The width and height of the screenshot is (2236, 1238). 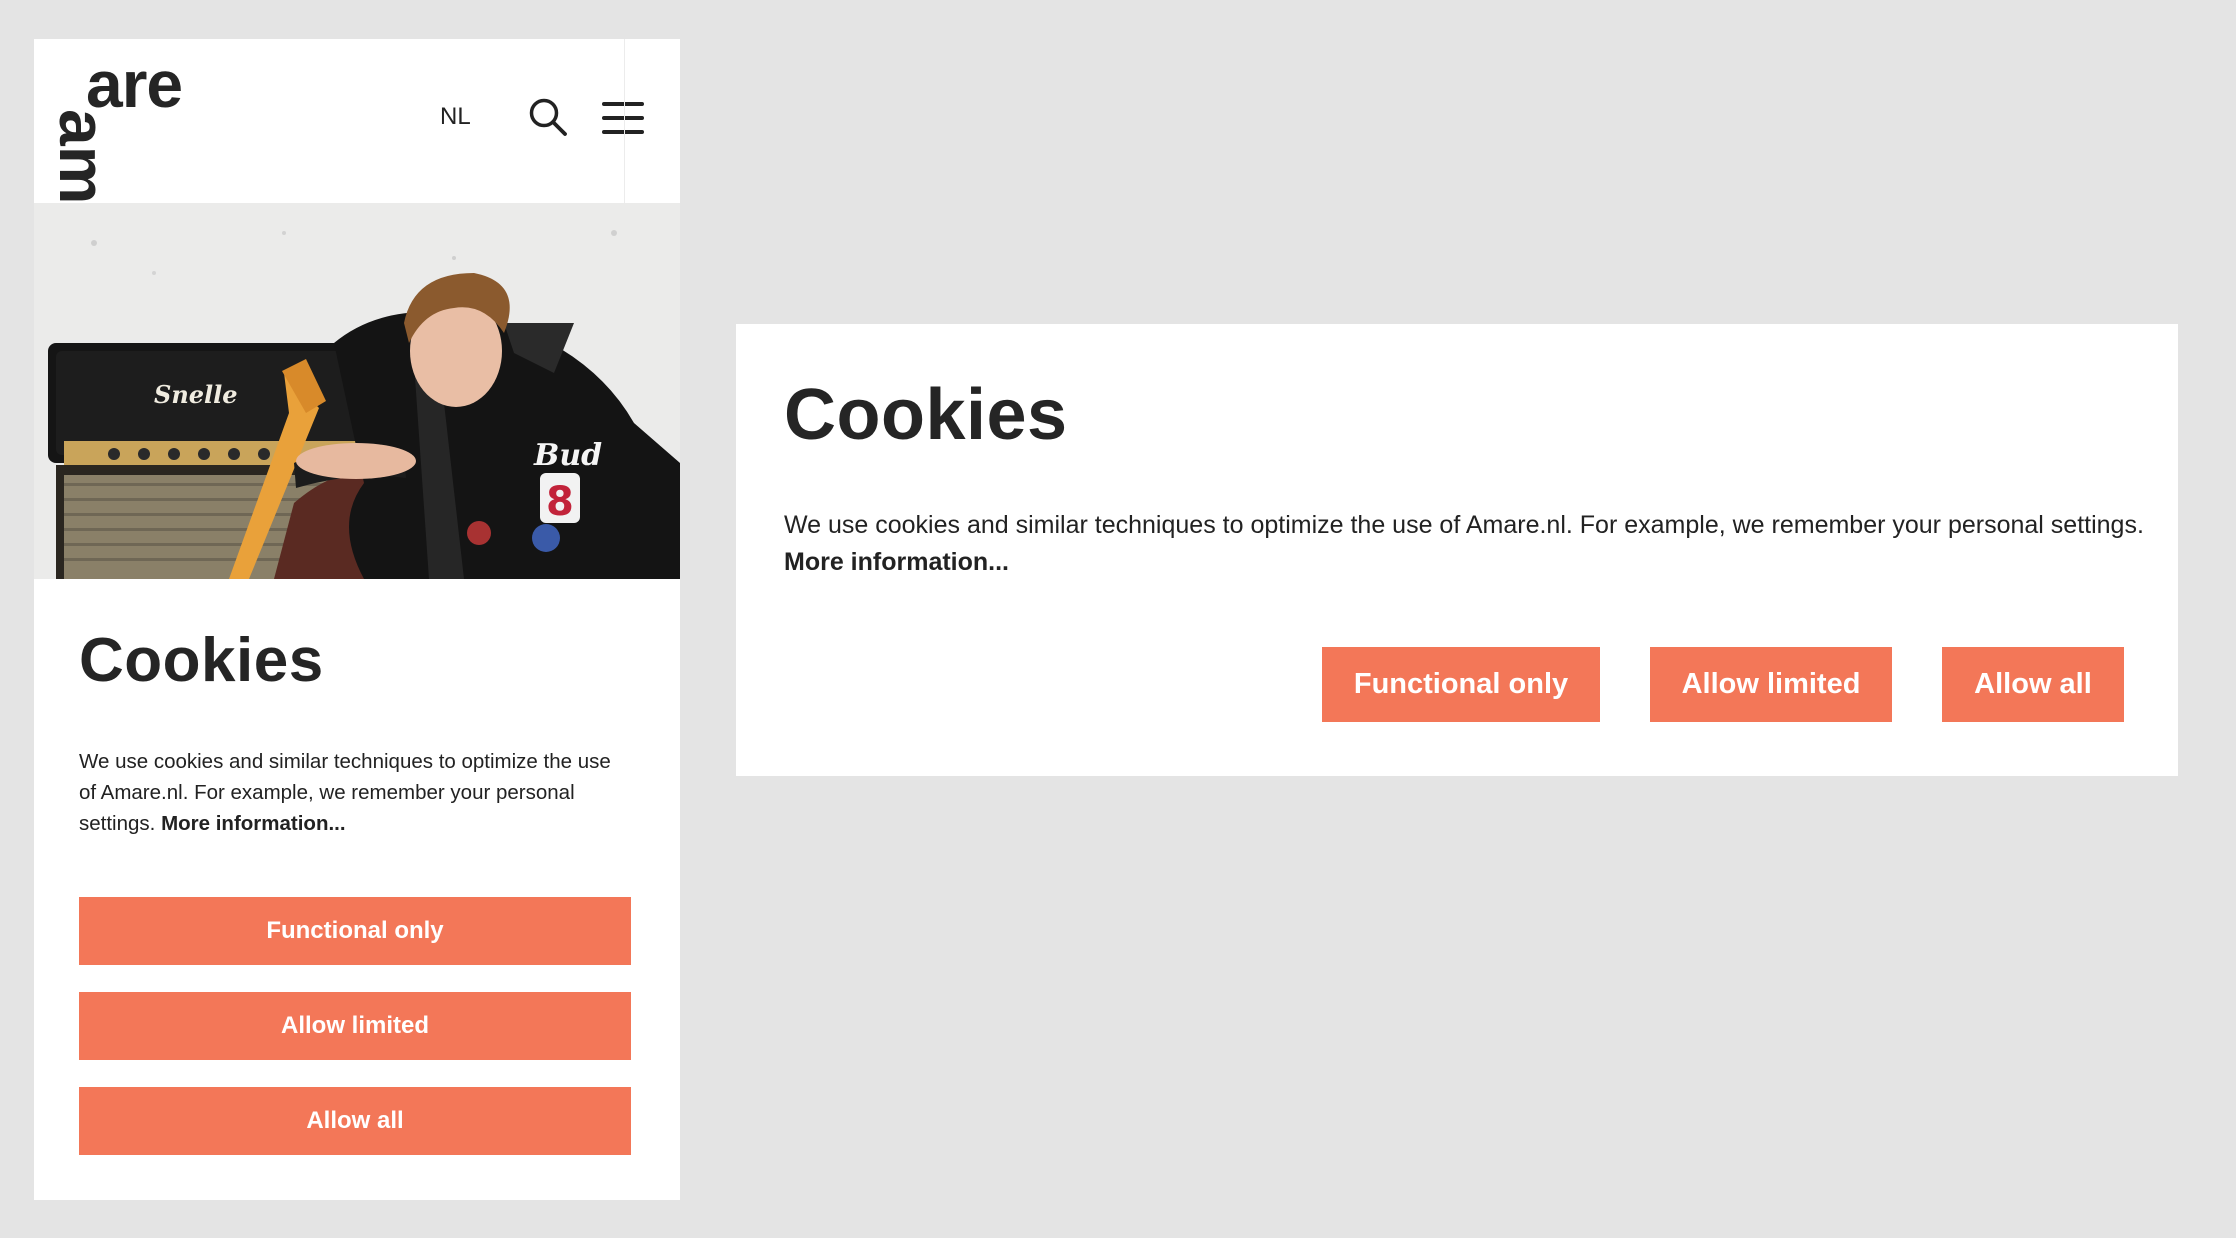 What do you see at coordinates (624, 121) in the screenshot?
I see `header-divider` at bounding box center [624, 121].